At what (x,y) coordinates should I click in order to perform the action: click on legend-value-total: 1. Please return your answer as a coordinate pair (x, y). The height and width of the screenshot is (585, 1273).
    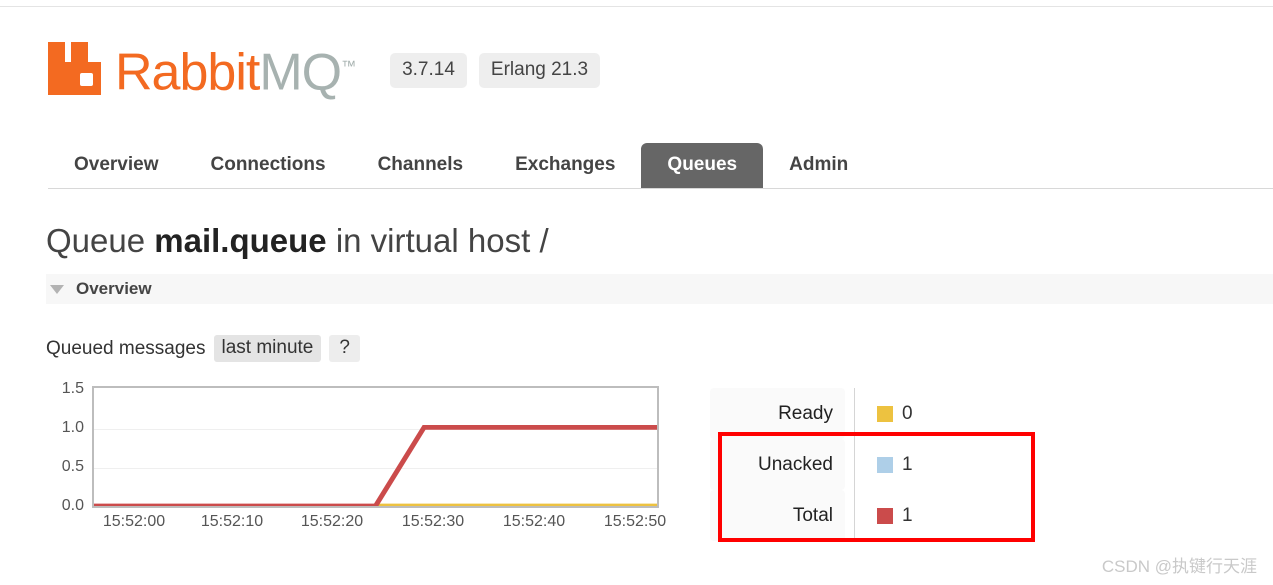
    Looking at the image, I should click on (884, 515).